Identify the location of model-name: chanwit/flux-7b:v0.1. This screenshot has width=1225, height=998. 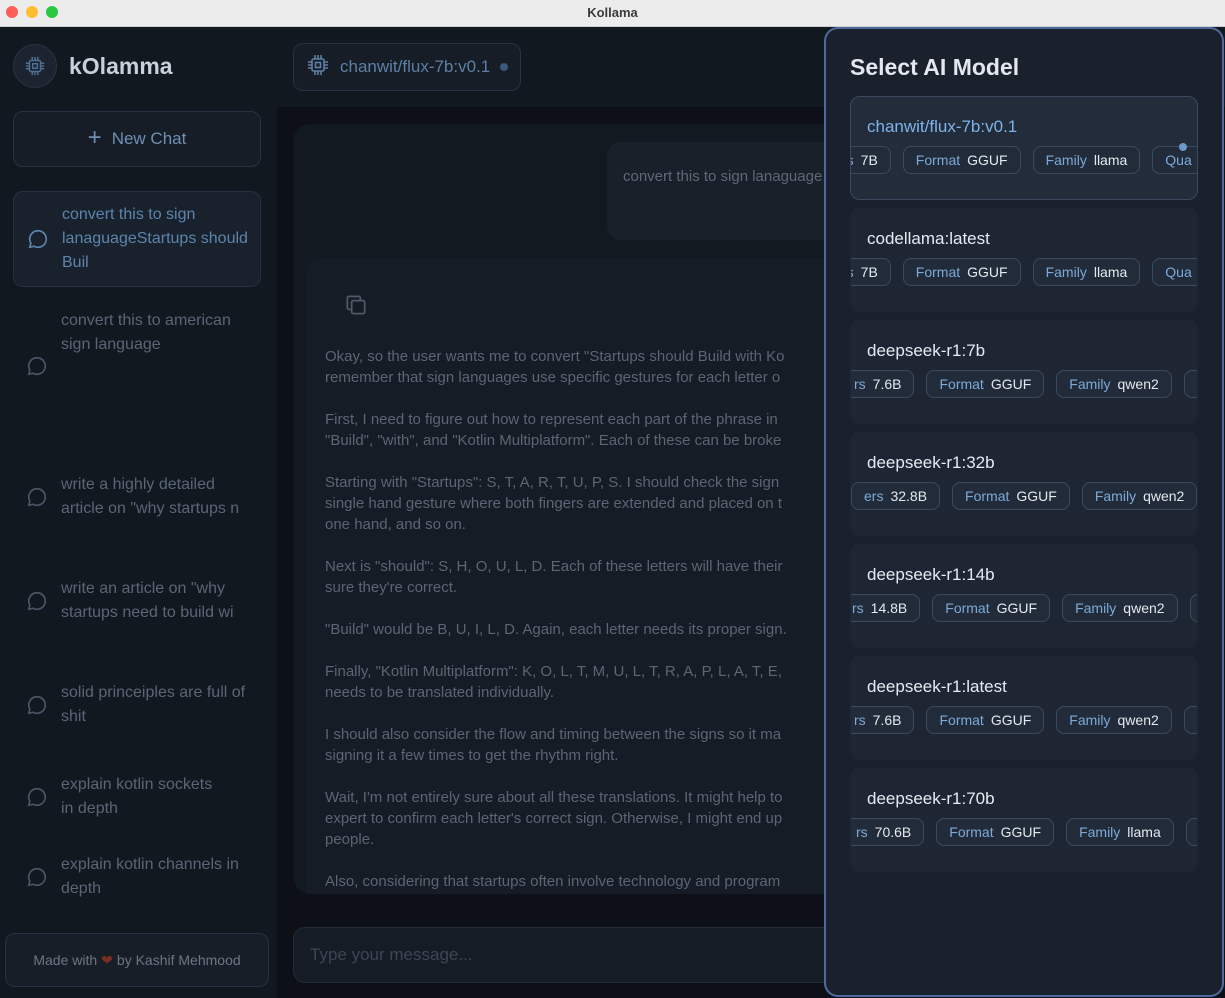
(942, 126).